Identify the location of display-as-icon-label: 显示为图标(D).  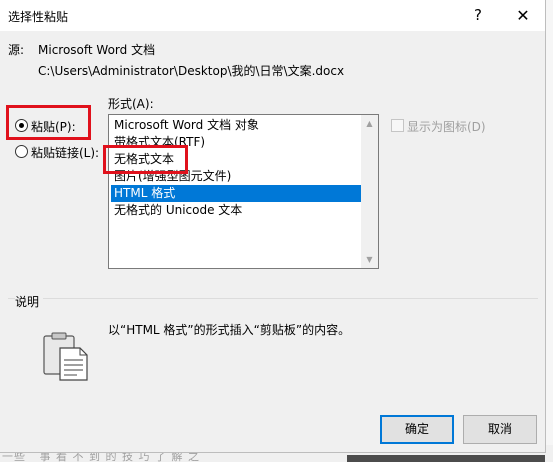
(446, 127).